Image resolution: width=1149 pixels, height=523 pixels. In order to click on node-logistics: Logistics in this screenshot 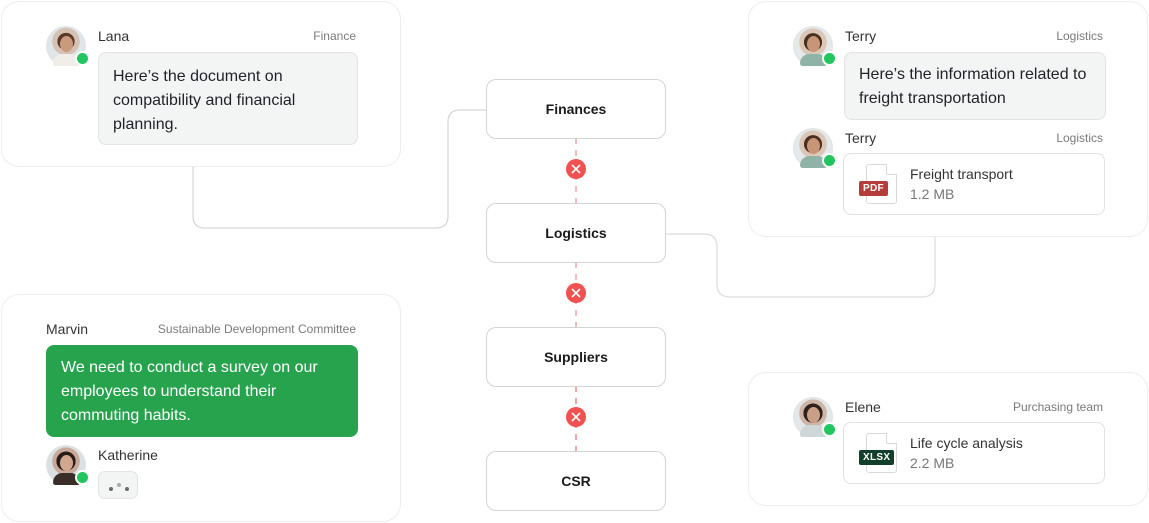, I will do `click(576, 233)`.